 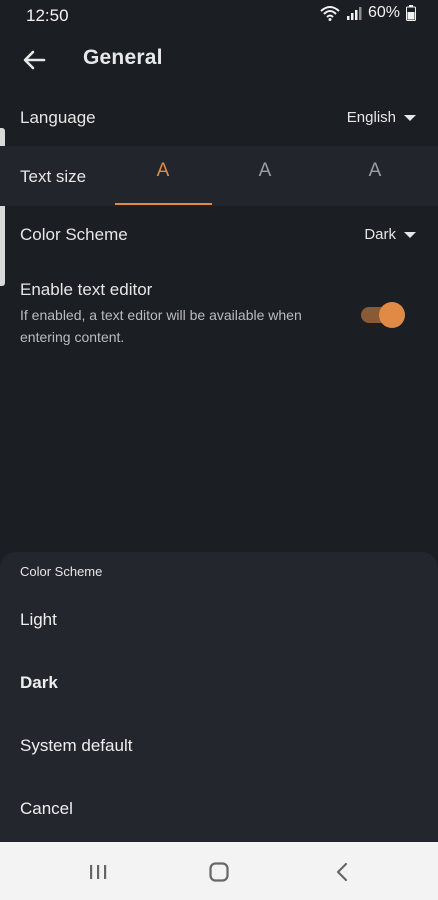 I want to click on sheet-option-dark: Dark, so click(x=219, y=683).